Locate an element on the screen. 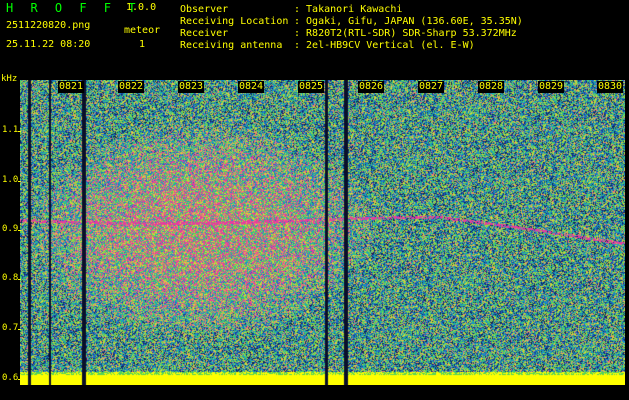 This screenshot has width=629, height=400. app-version: 1.0.0 is located at coordinates (141, 7).